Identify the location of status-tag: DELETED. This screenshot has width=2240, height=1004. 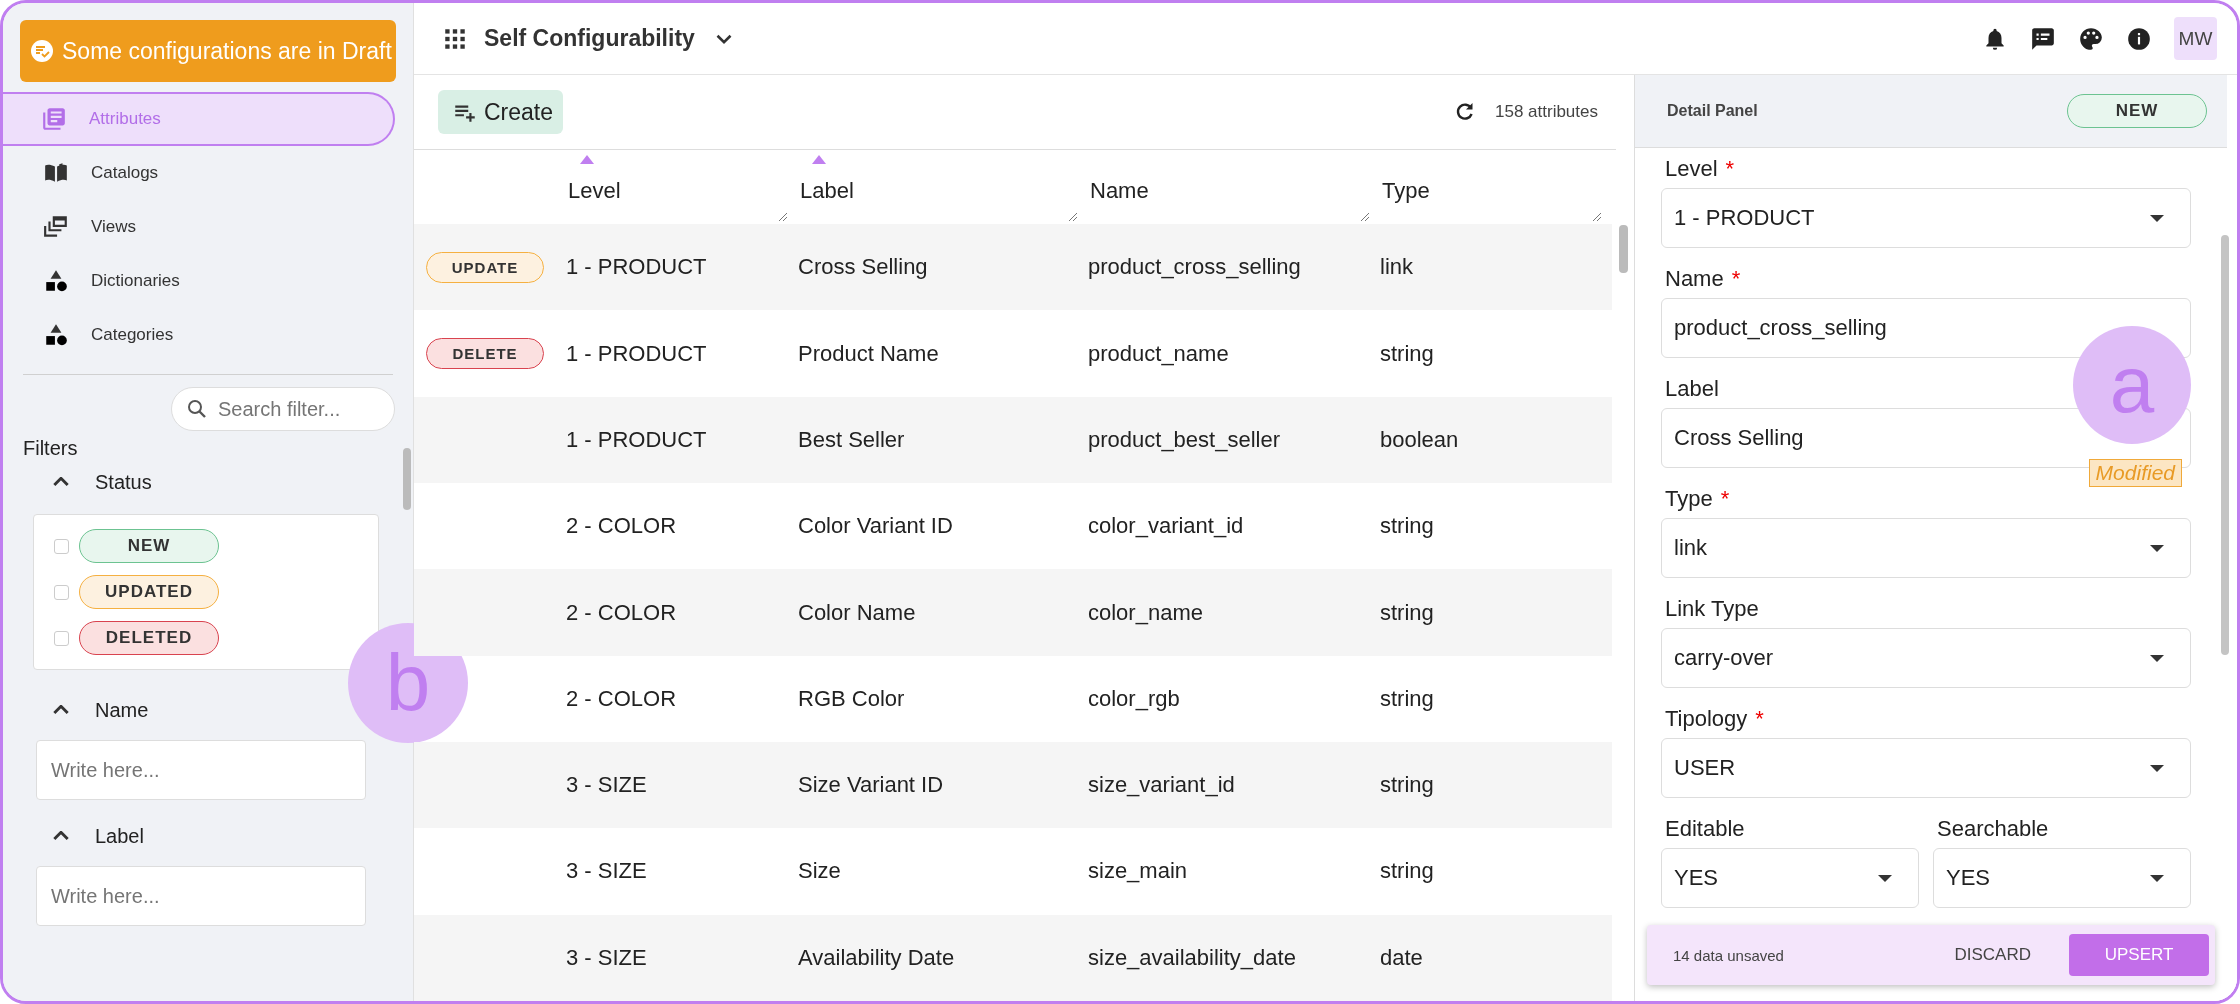
(149, 638).